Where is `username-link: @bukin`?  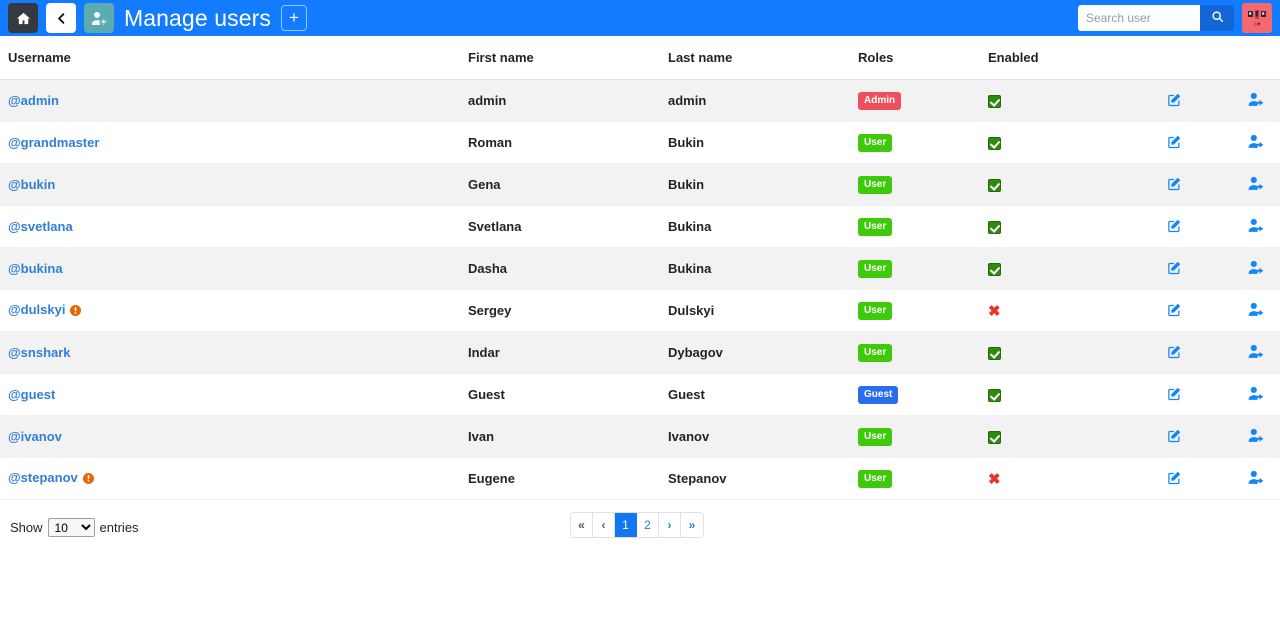 username-link: @bukin is located at coordinates (31, 184).